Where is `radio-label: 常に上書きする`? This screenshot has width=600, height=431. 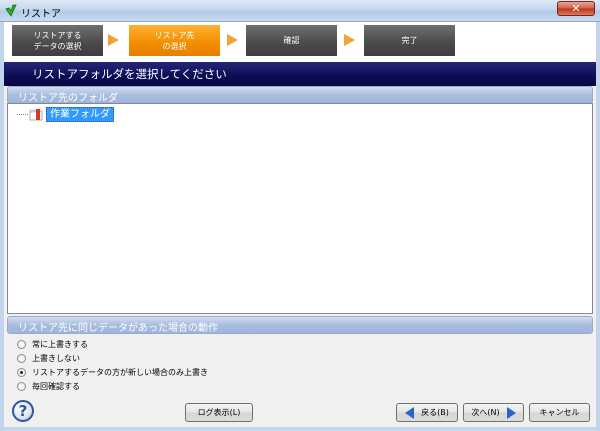 radio-label: 常に上書きする is located at coordinates (60, 344).